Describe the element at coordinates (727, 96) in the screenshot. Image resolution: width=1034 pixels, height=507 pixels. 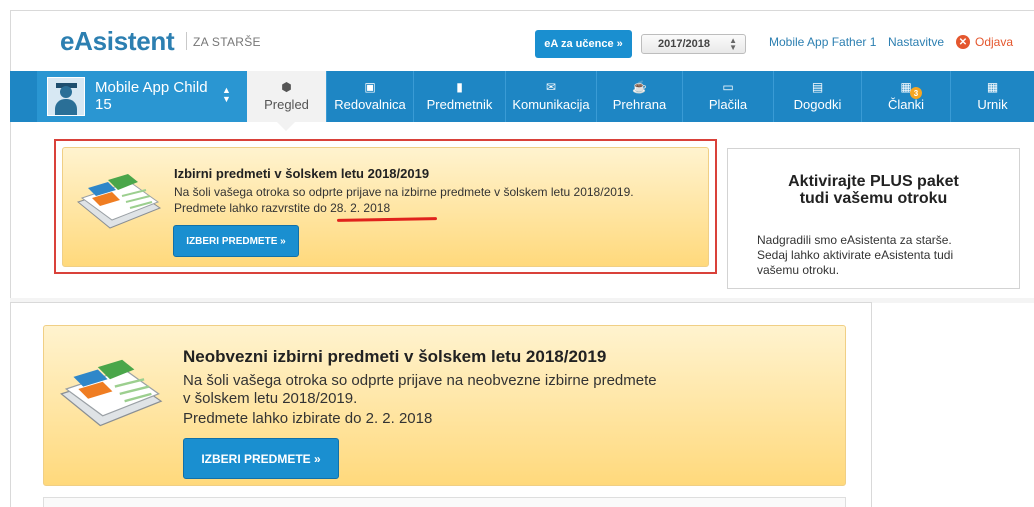
I see `nav-item-placila: ▭ Plačila` at that location.